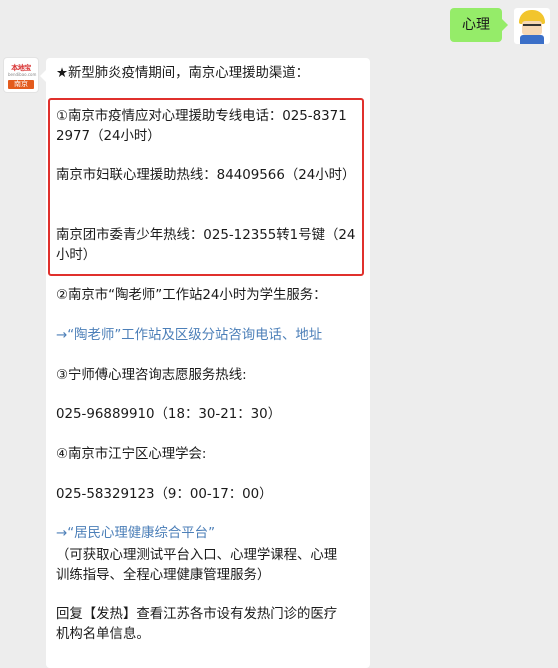 This screenshot has height=668, width=558. I want to click on bot-city-badge: 南京, so click(21, 84).